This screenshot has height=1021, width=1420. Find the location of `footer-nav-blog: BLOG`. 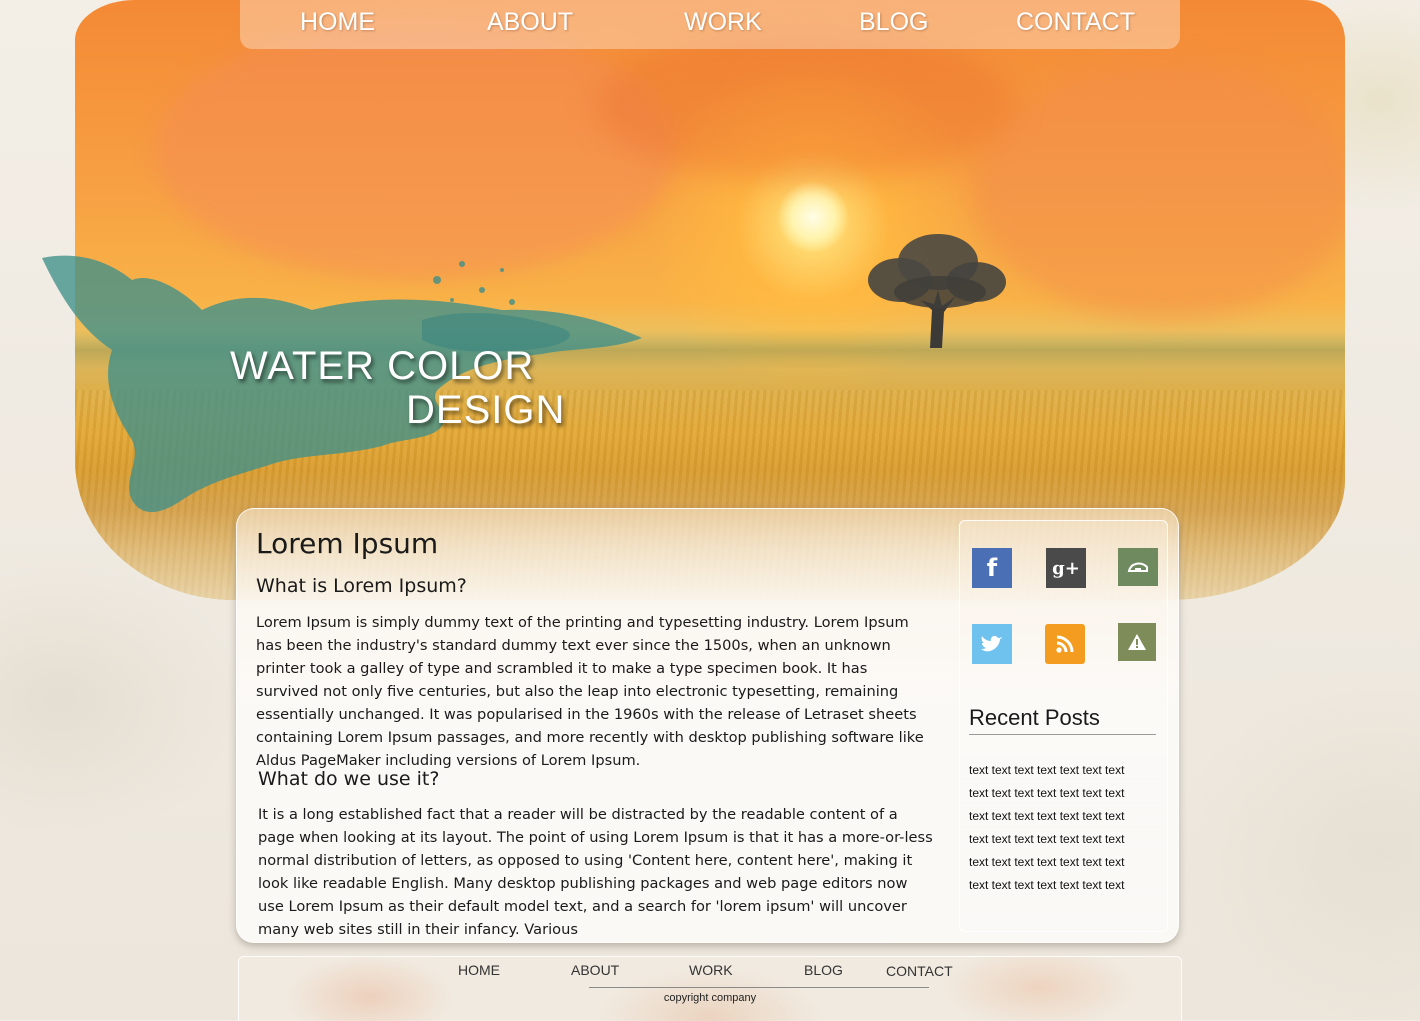

footer-nav-blog: BLOG is located at coordinates (823, 970).